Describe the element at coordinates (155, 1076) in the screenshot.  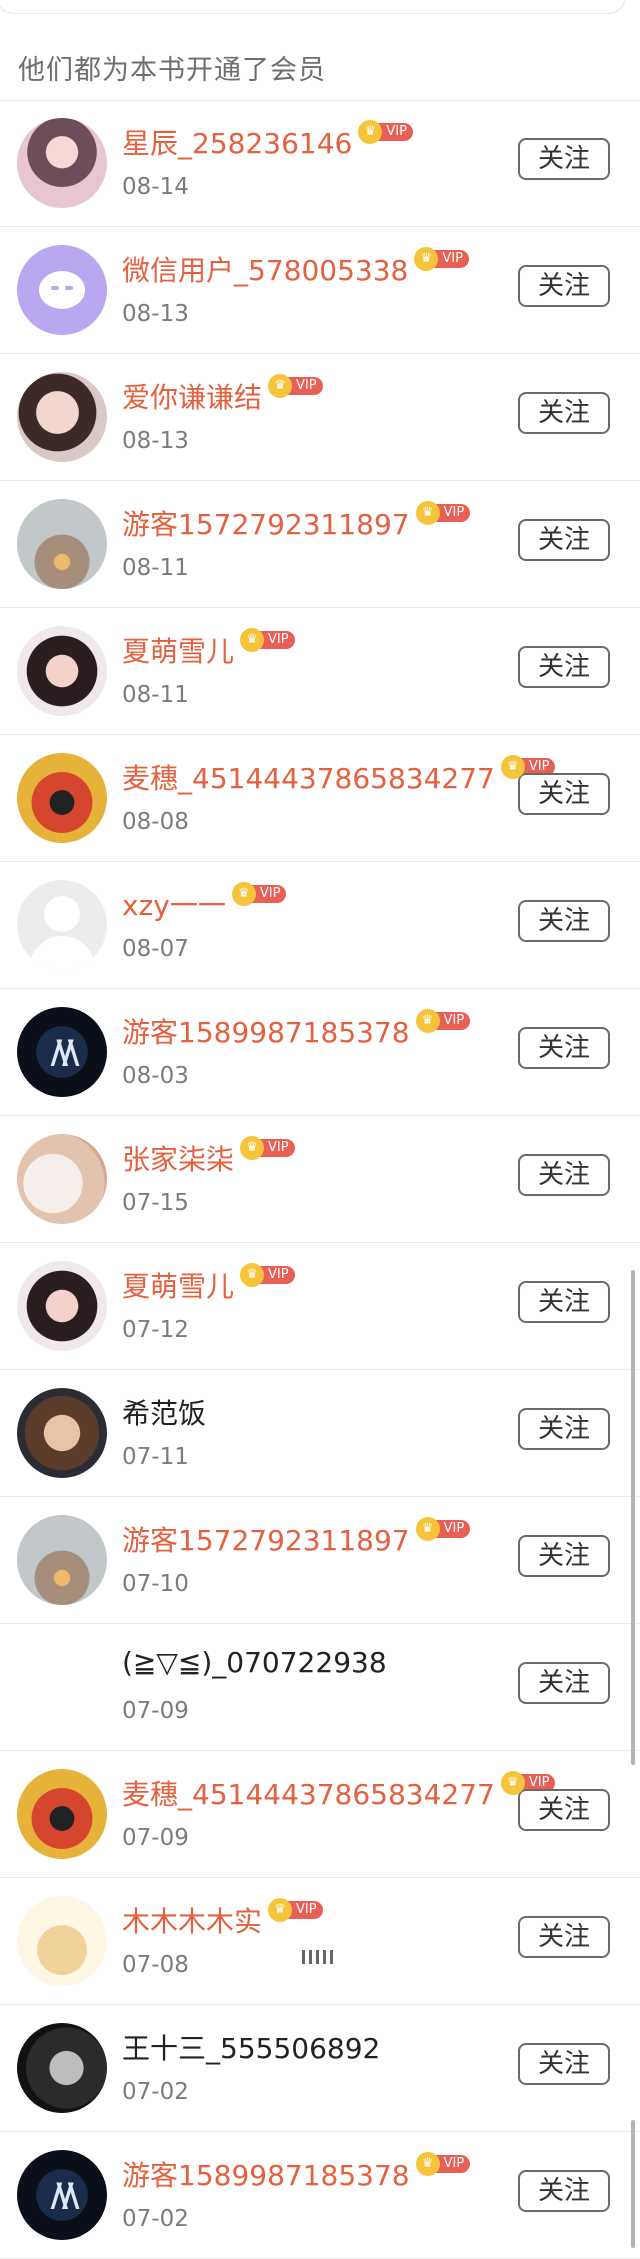
I see `join-date: 08-03` at that location.